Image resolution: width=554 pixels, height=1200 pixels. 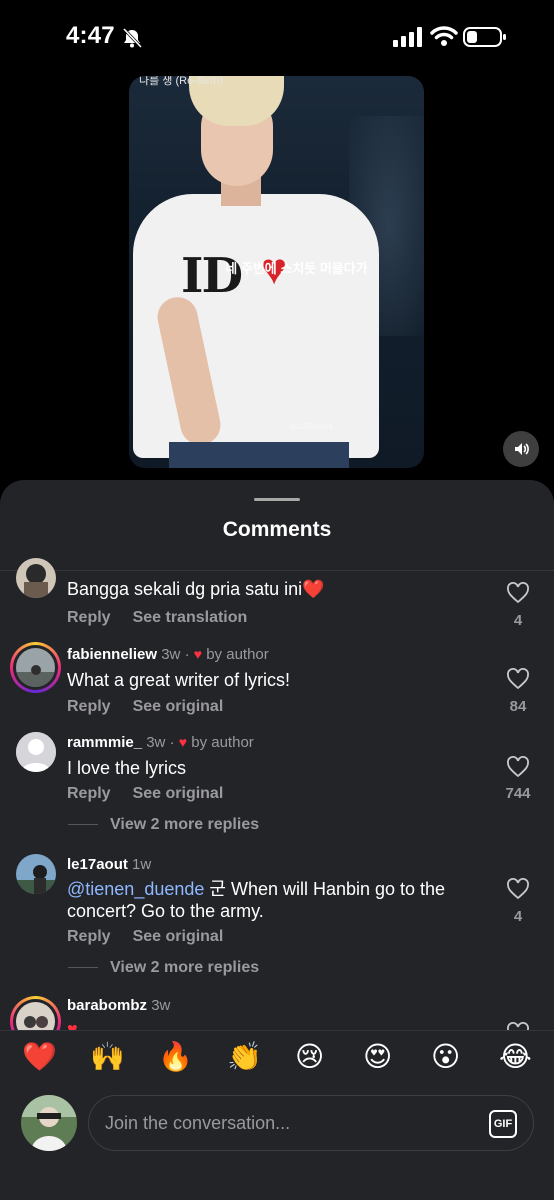 I want to click on cellular-signal-icon, so click(x=407, y=37).